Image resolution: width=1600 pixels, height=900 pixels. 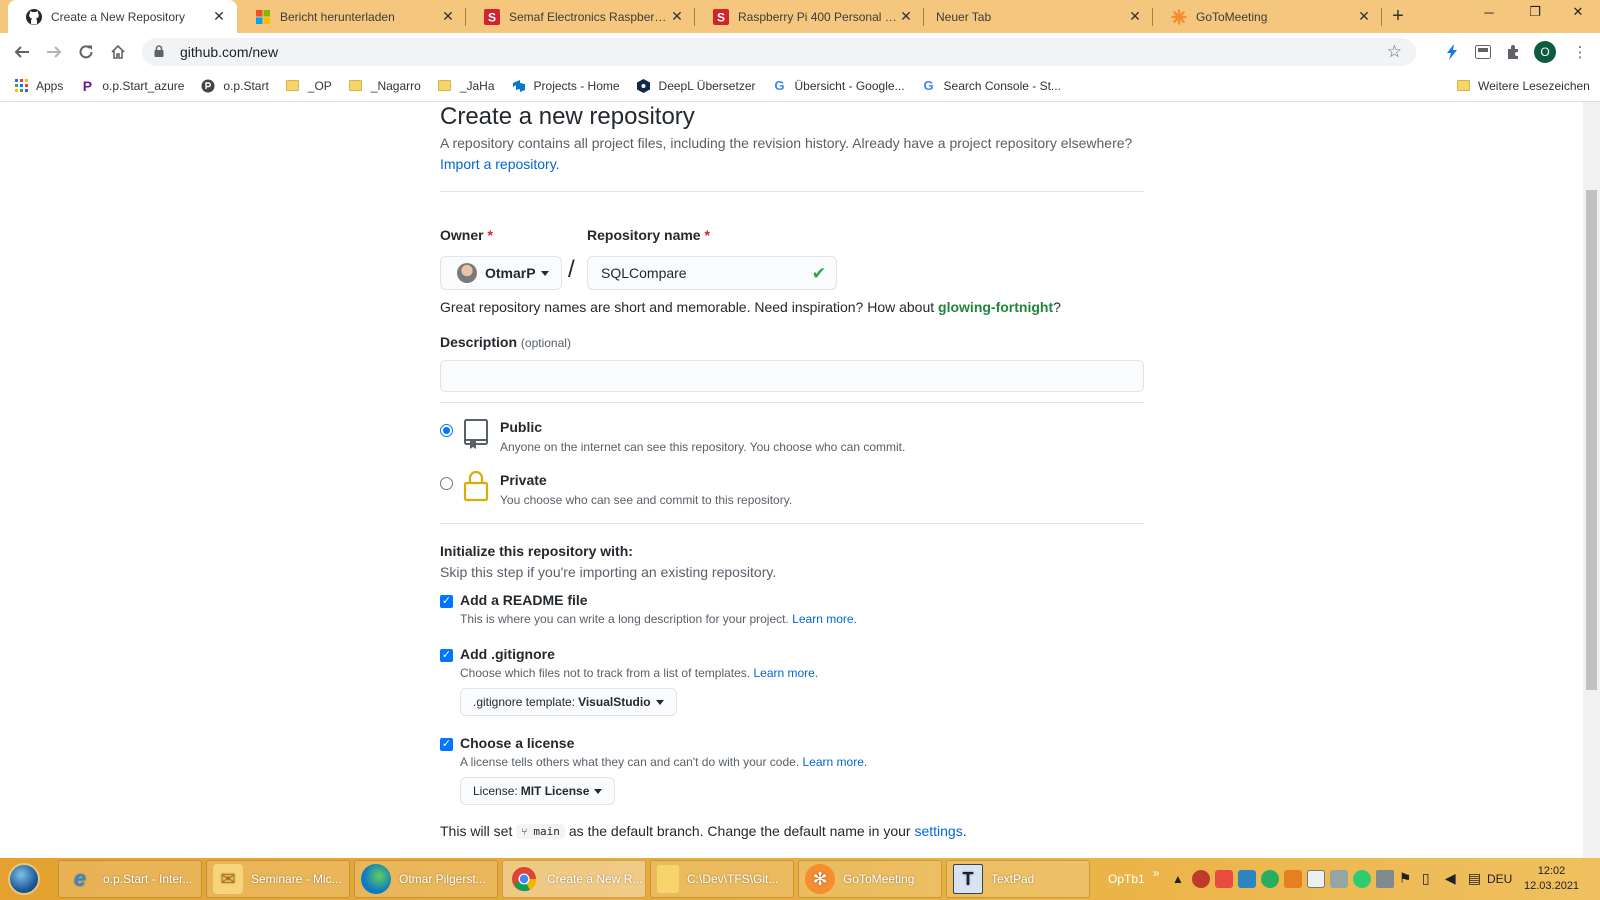 I want to click on home-icon, so click(x=118, y=52).